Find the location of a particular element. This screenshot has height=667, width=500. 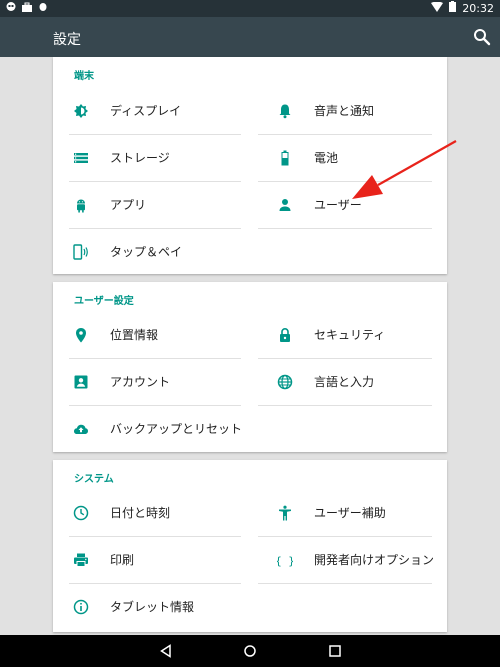

settings-item-display: ディスプレイ is located at coordinates (148, 111).